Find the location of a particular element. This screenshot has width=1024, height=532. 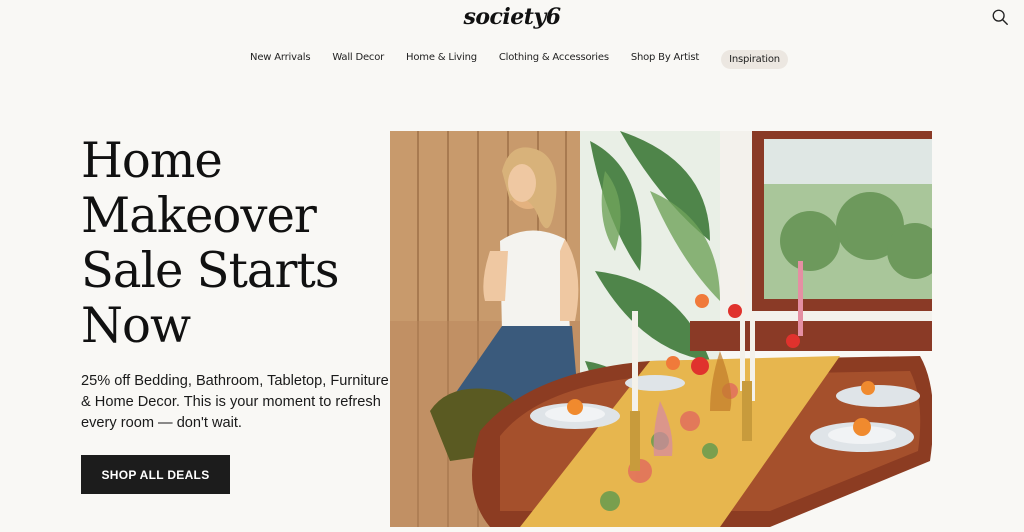

search-icon is located at coordinates (1000, 17).